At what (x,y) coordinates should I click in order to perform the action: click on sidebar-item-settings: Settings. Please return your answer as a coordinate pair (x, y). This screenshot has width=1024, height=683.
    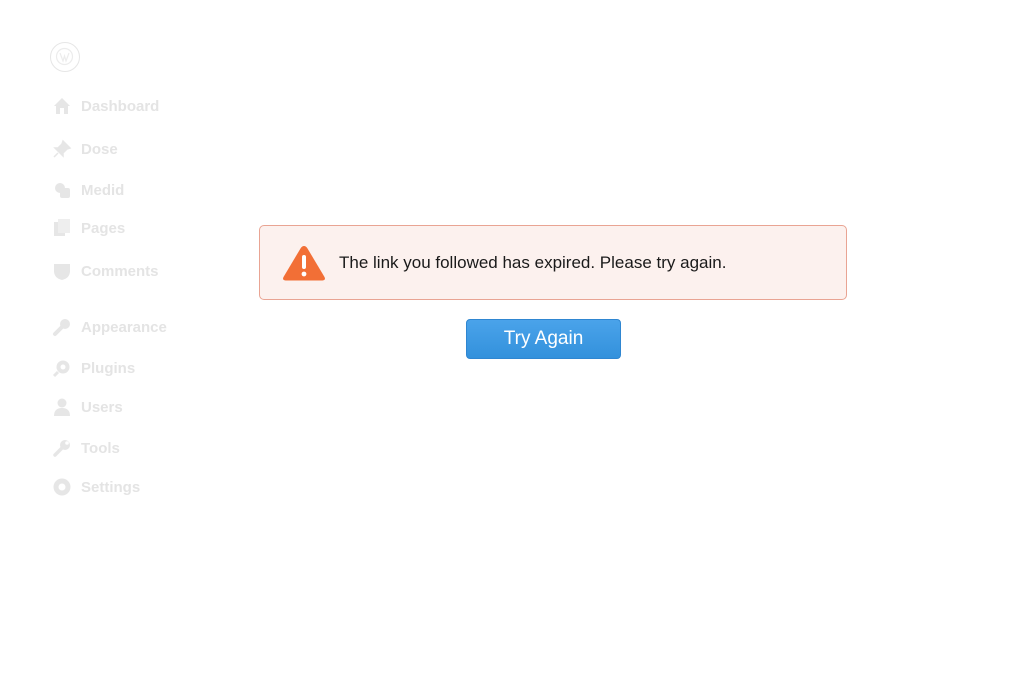
    Looking at the image, I should click on (96, 487).